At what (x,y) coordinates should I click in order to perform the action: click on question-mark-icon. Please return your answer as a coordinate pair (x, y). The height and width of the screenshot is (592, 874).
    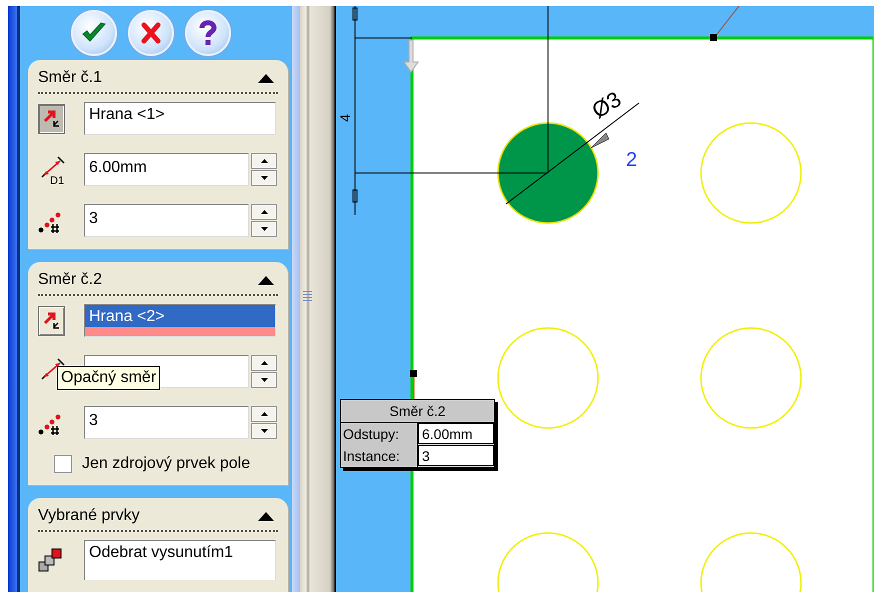
    Looking at the image, I should click on (208, 33).